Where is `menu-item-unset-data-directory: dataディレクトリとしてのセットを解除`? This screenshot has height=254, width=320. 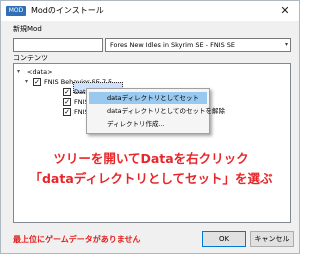
menu-item-unset-data-directory: dataディレクトリとしてのセットを解除 is located at coordinates (157, 111).